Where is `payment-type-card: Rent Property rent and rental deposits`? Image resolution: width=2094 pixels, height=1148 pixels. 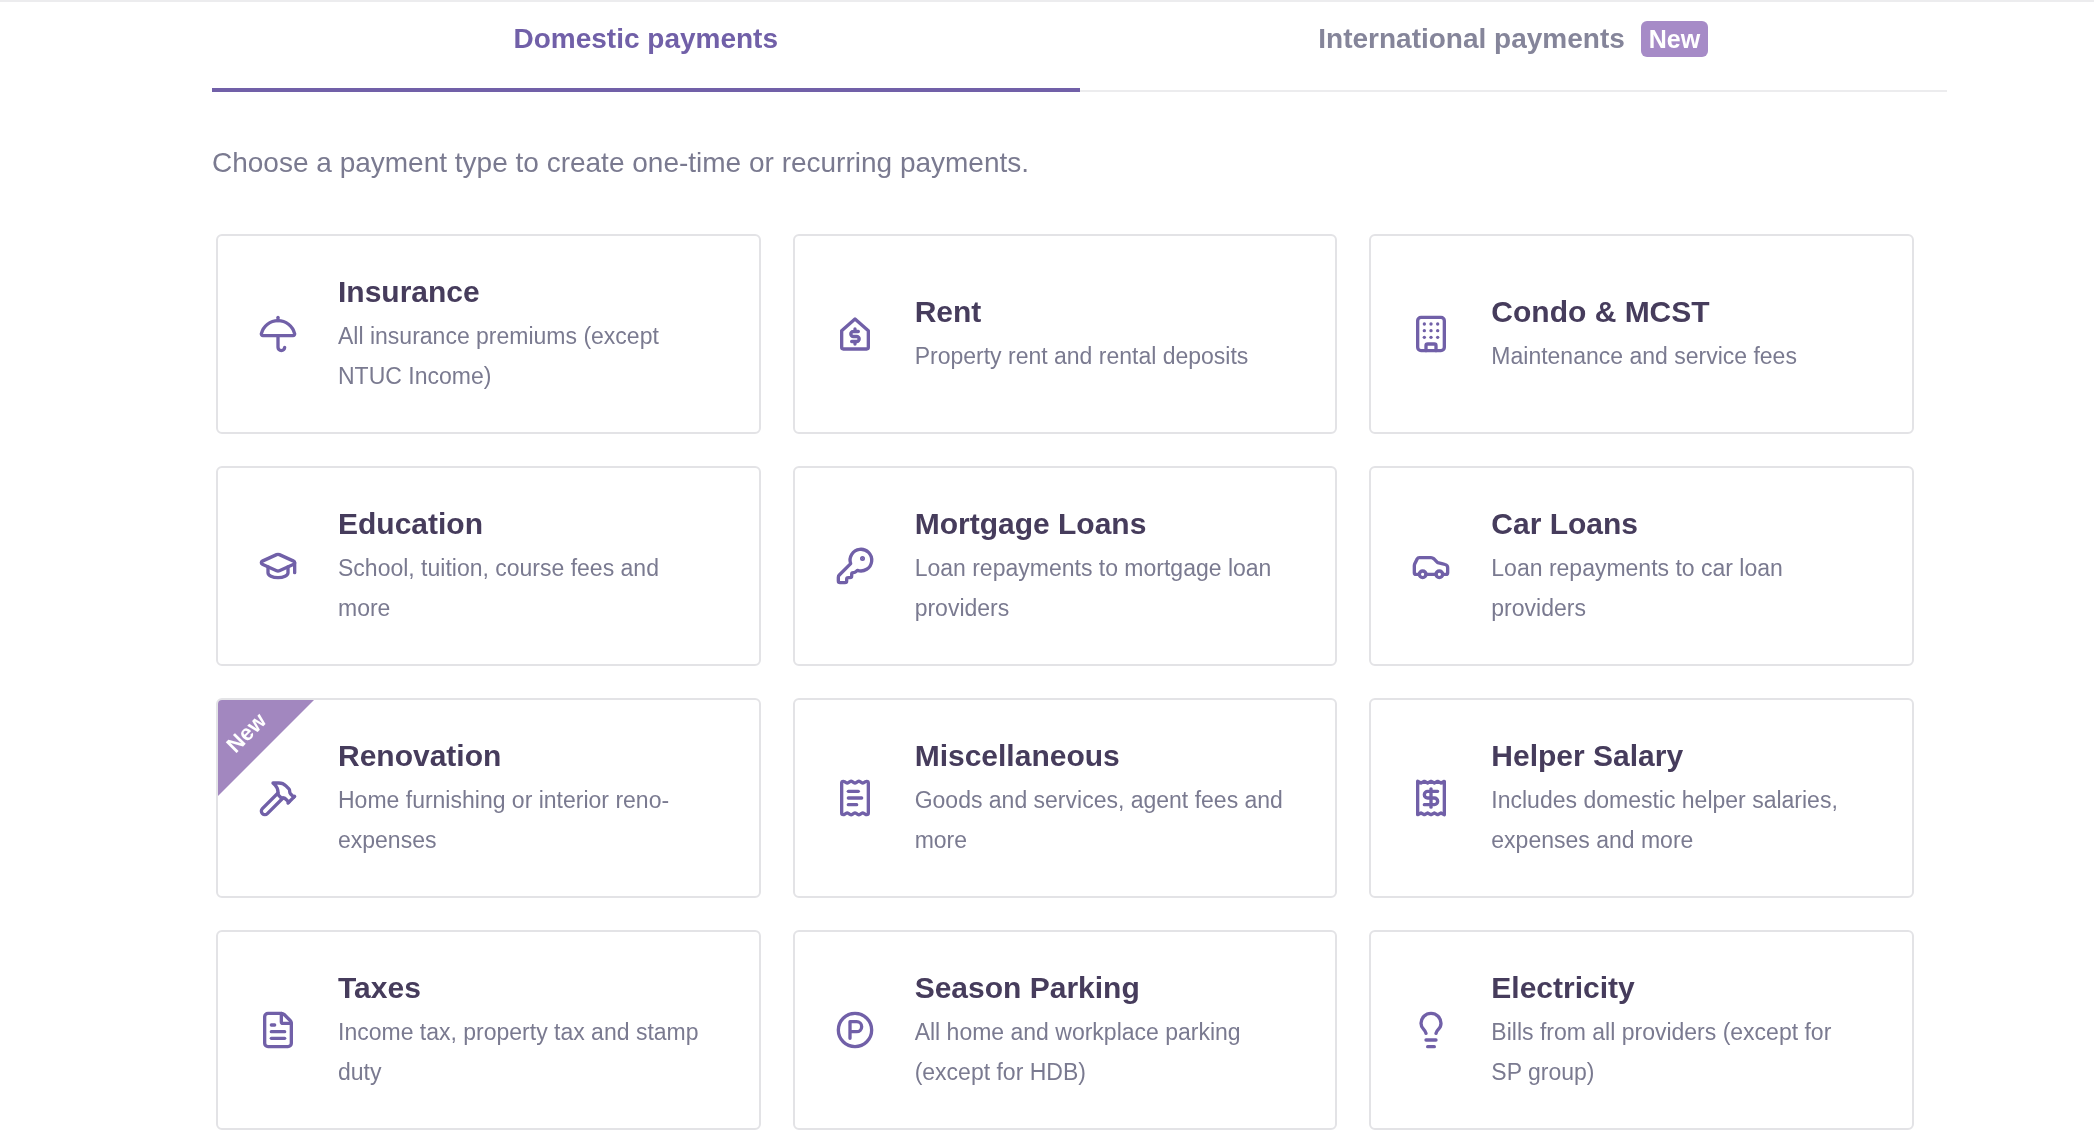 payment-type-card: Rent Property rent and rental deposits is located at coordinates (1065, 334).